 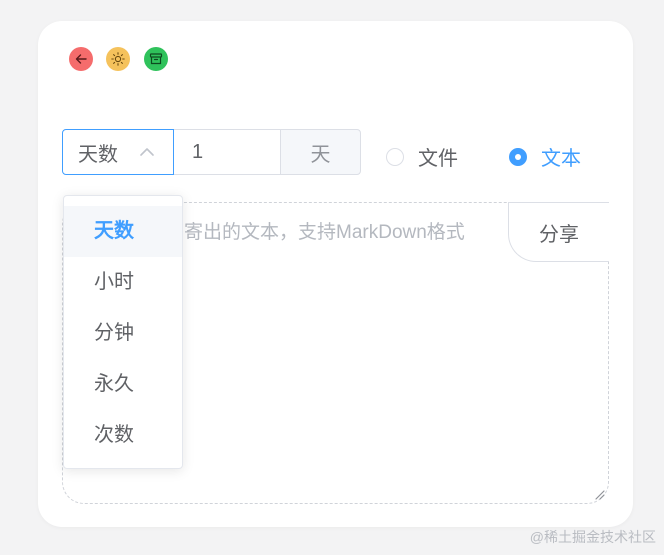 I want to click on expiry-amount-value: 1, so click(x=198, y=151).